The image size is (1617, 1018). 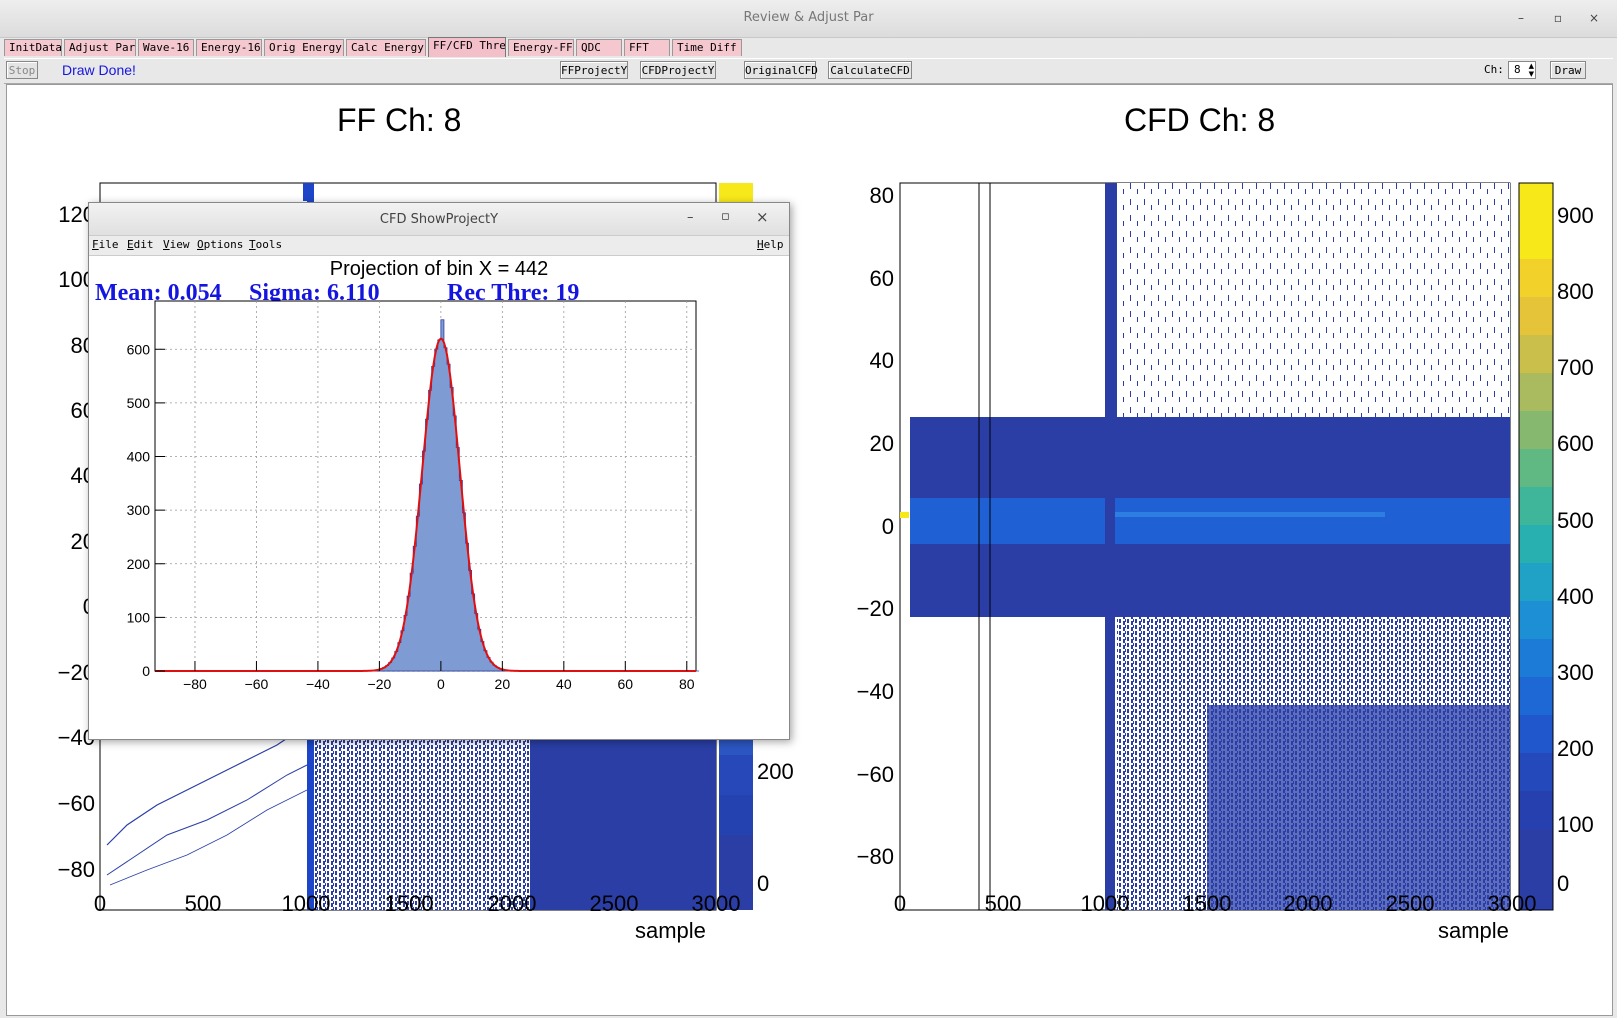 What do you see at coordinates (881, 278) in the screenshot?
I see `cfd-y-tick: 60` at bounding box center [881, 278].